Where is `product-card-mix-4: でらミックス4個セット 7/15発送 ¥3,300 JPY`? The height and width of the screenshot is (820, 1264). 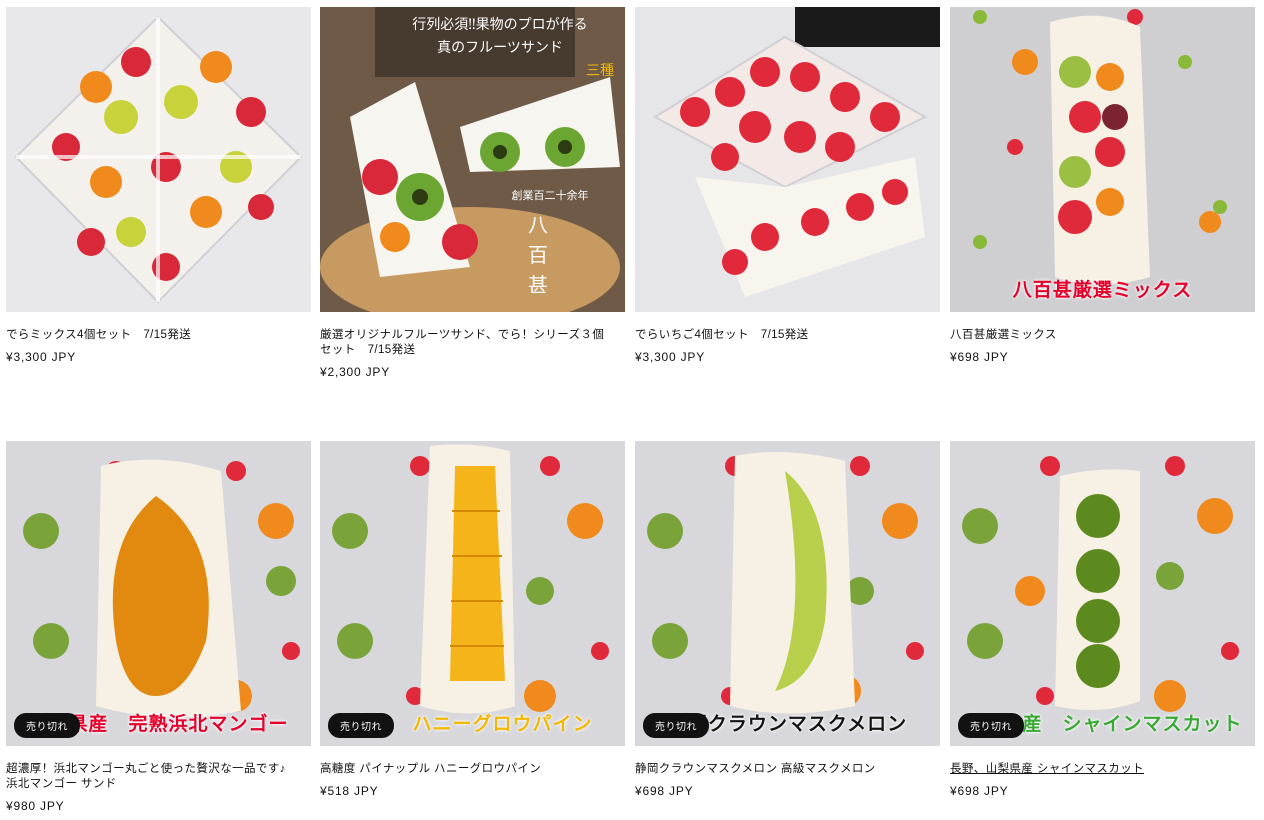 product-card-mix-4: でらミックス4個セット 7/15発送 ¥3,300 JPY is located at coordinates (158, 185).